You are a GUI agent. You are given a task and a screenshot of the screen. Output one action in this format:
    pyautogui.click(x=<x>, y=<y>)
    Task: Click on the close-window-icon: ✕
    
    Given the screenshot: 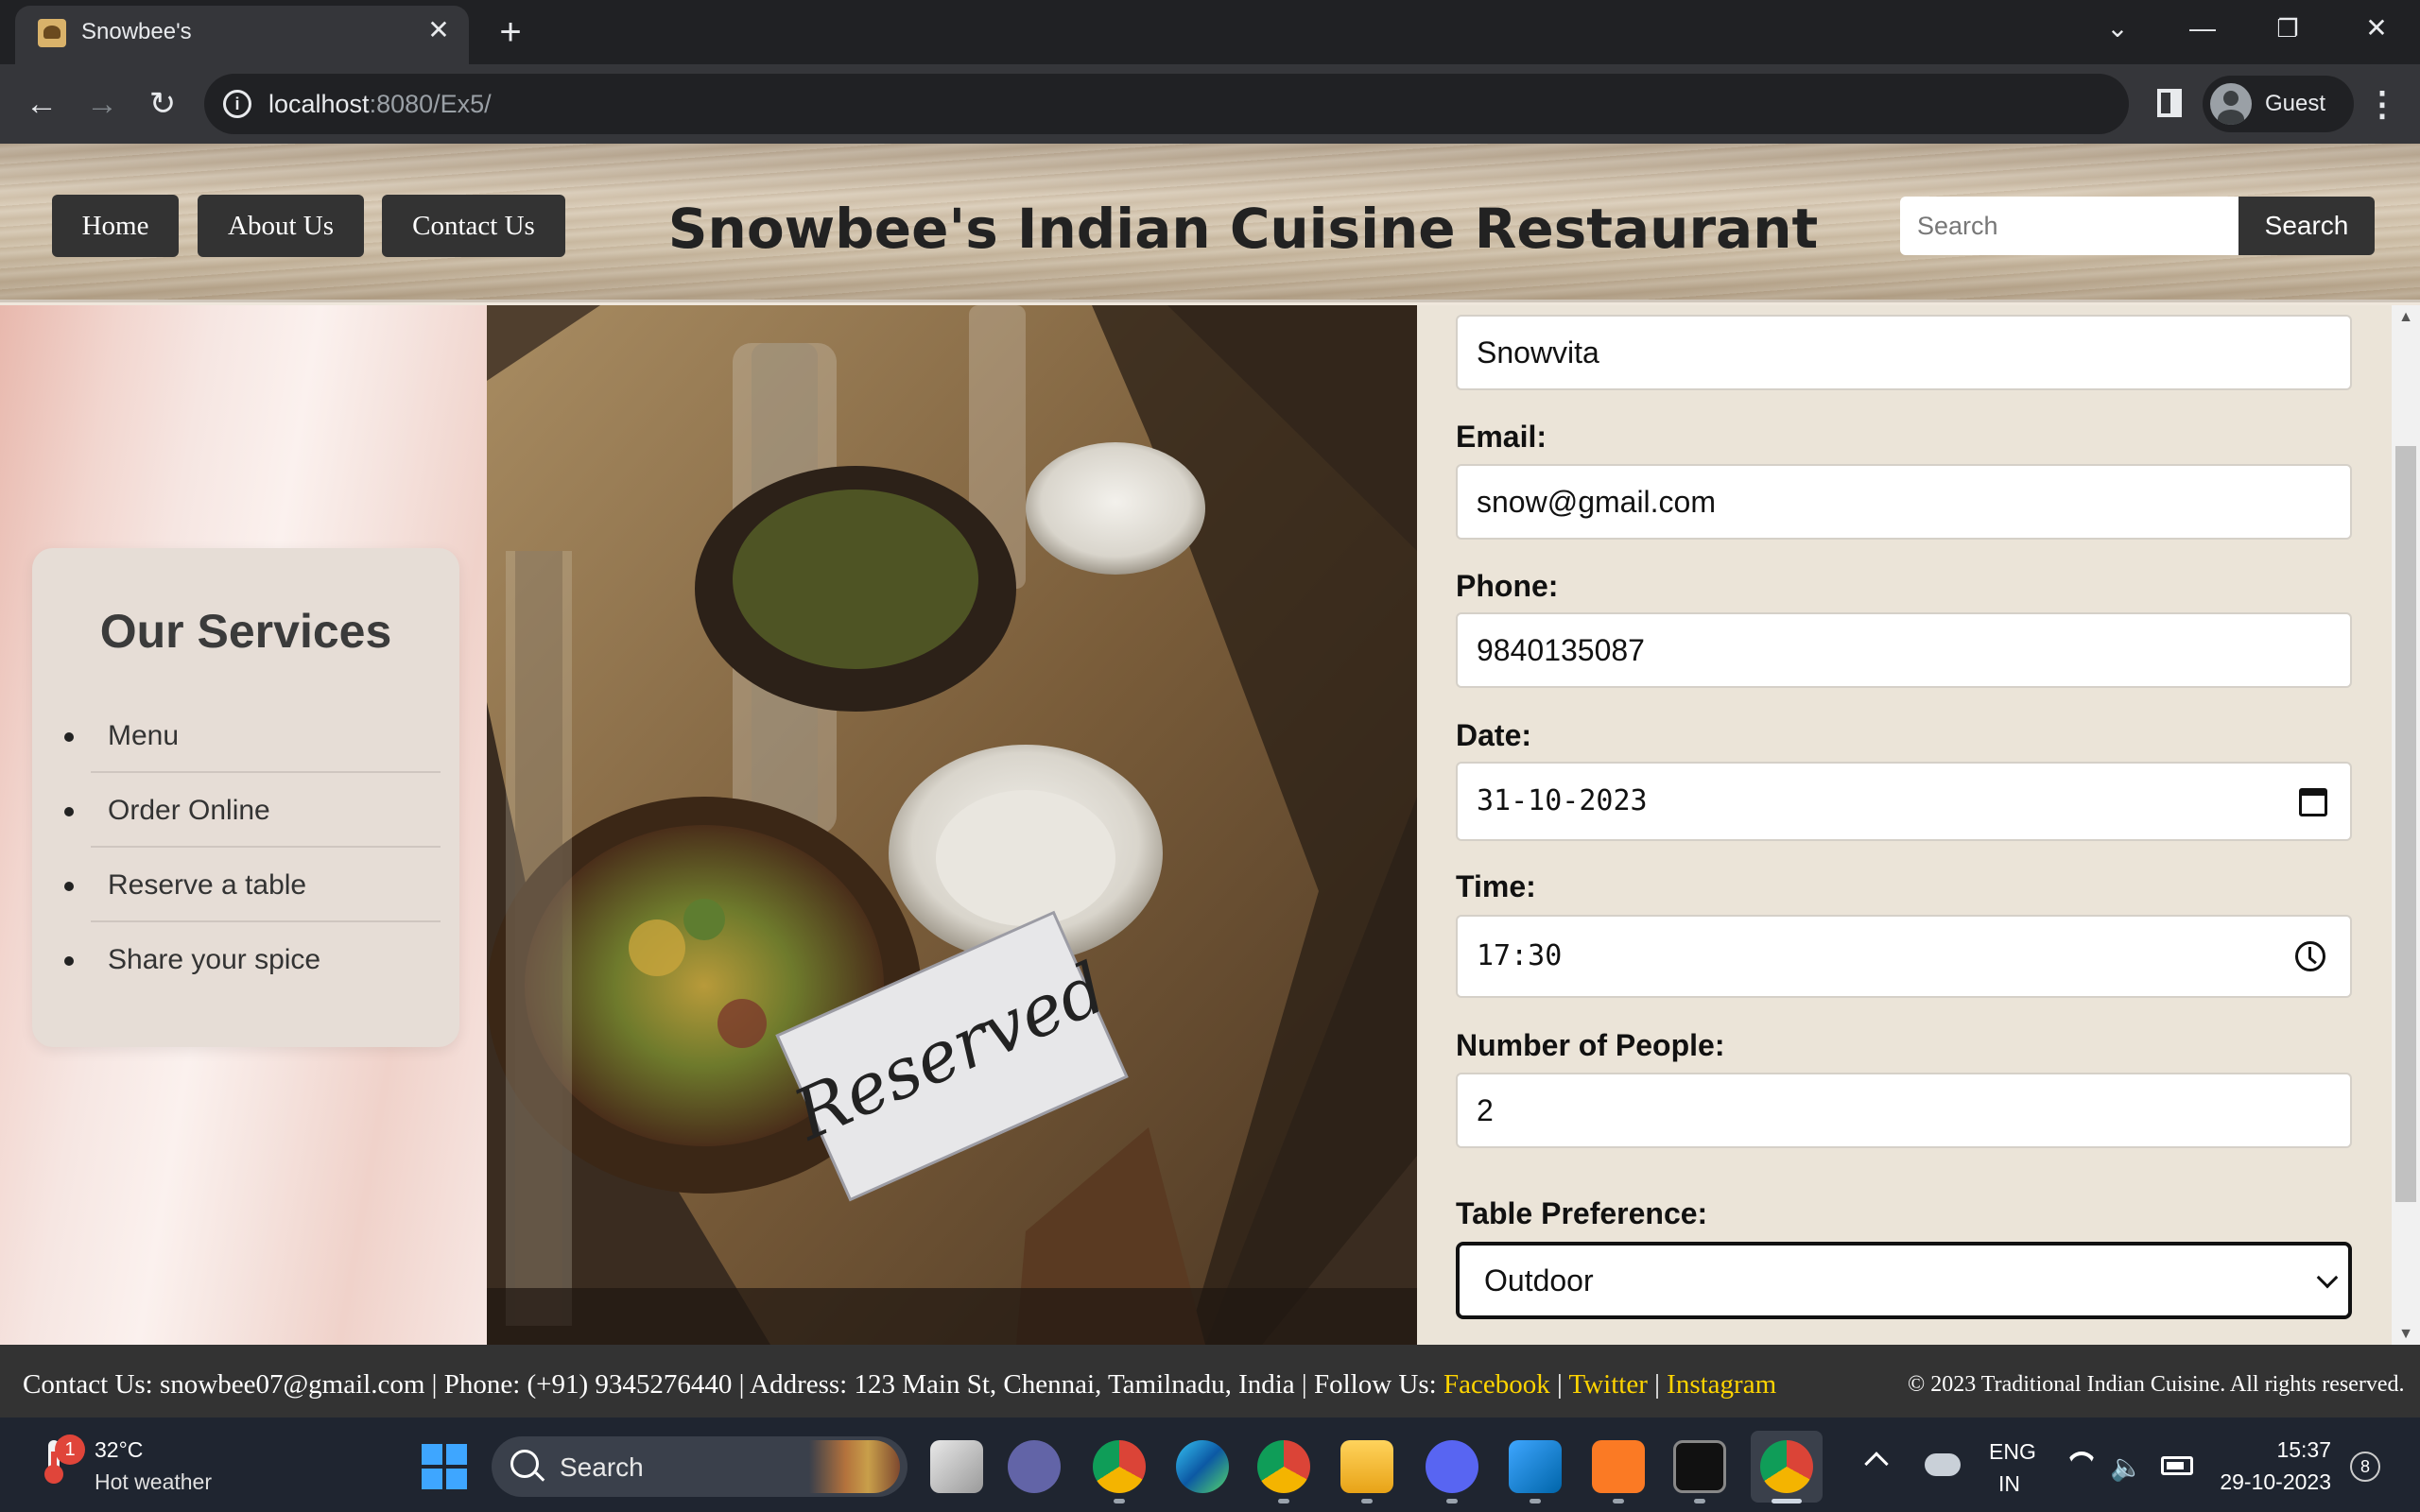 What is the action you would take?
    pyautogui.click(x=2376, y=28)
    